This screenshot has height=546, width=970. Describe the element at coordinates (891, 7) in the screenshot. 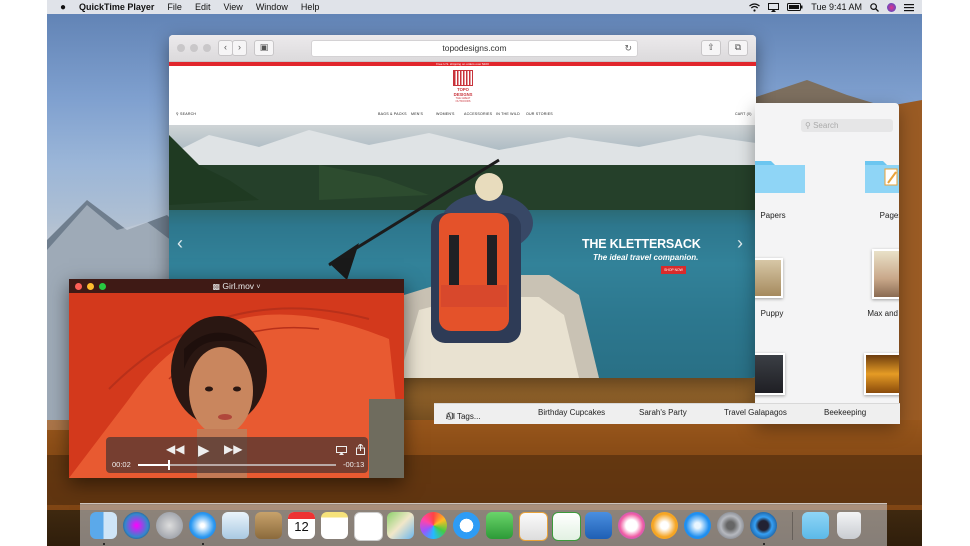

I see `siri-menu-icon` at that location.